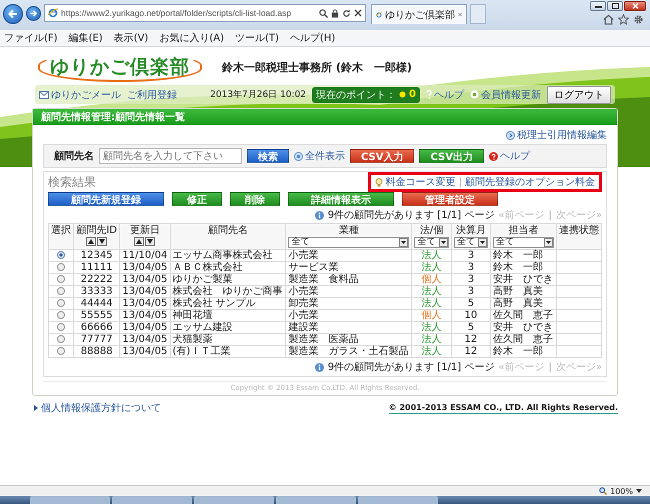 The image size is (650, 504). What do you see at coordinates (349, 292) in the screenshot?
I see `table-cell: 小売業` at bounding box center [349, 292].